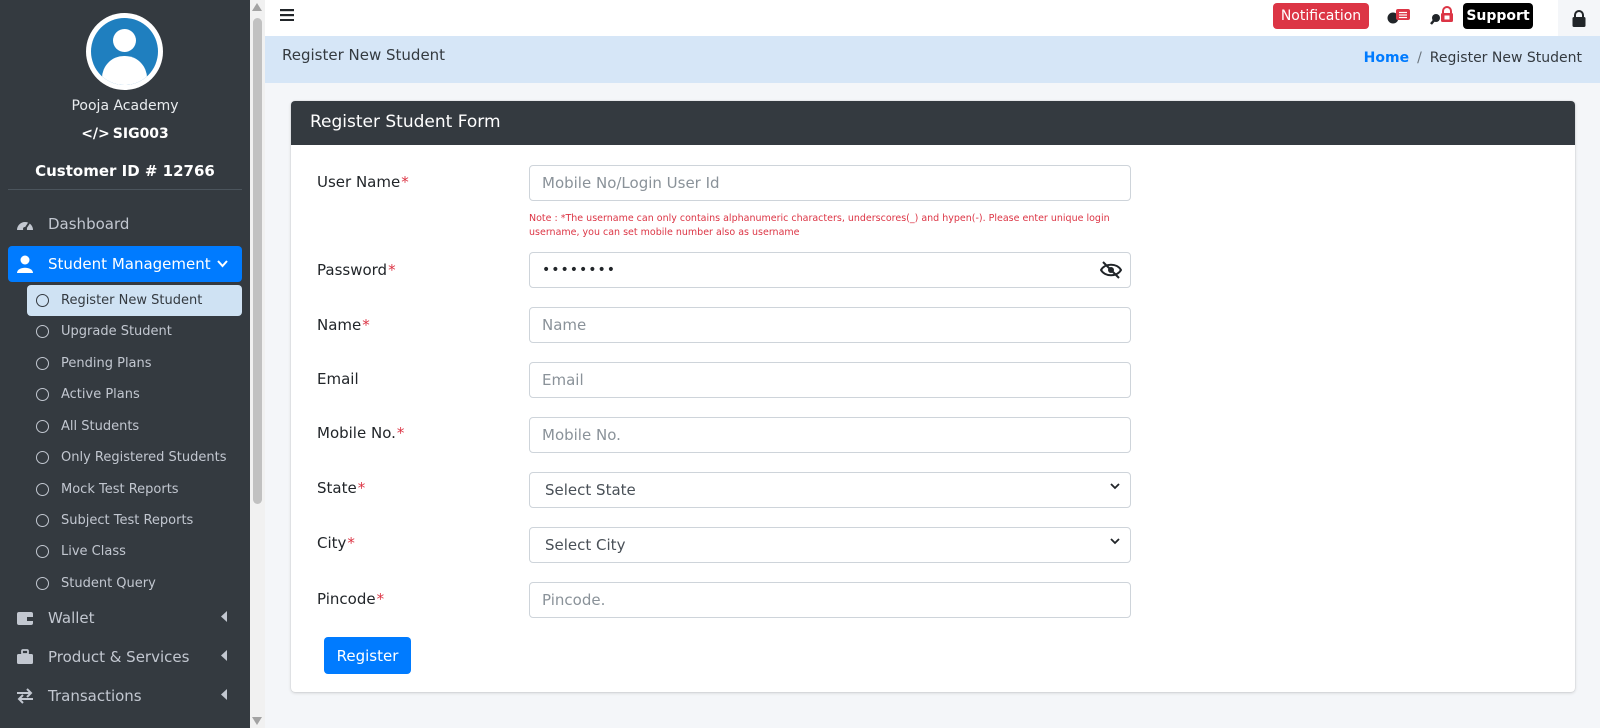 This screenshot has width=1600, height=728. I want to click on name-placeholder: Name, so click(564, 325).